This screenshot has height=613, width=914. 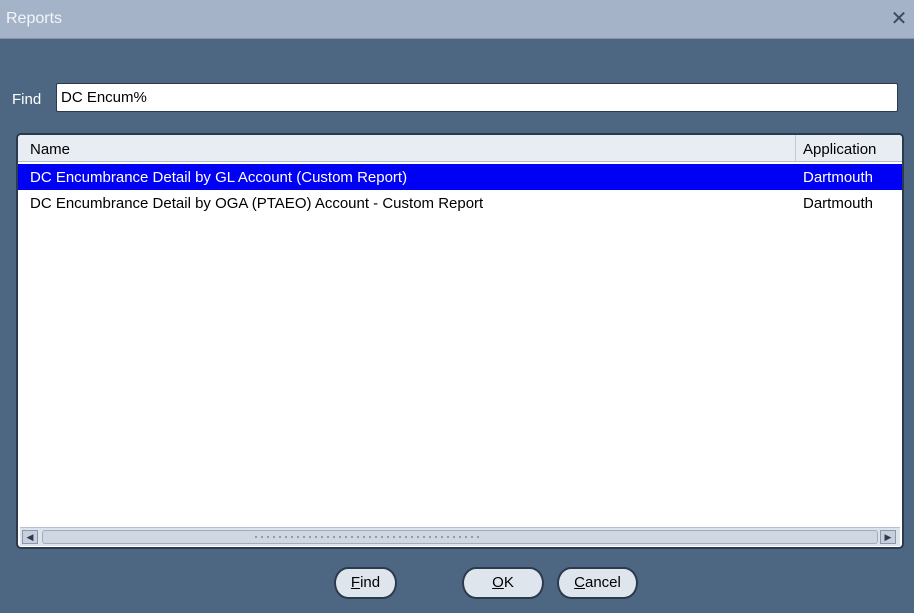 I want to click on find-input, so click(x=477, y=97).